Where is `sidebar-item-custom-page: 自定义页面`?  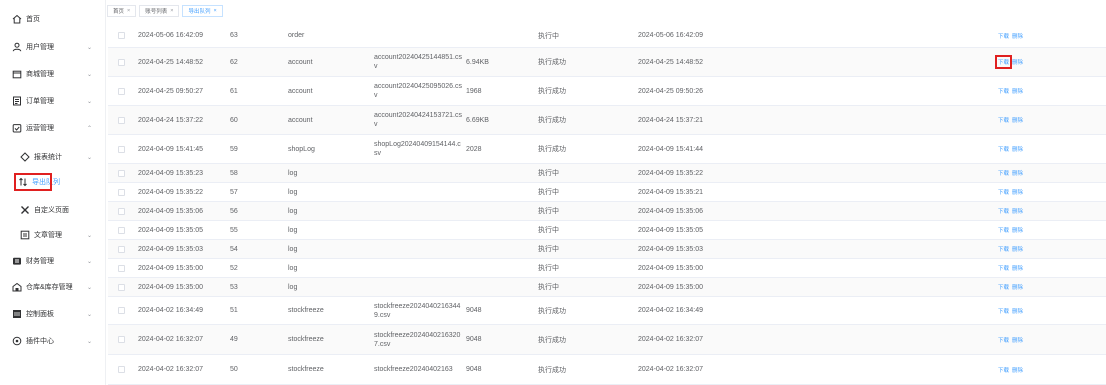
sidebar-item-custom-page: 自定义页面 is located at coordinates (53, 210).